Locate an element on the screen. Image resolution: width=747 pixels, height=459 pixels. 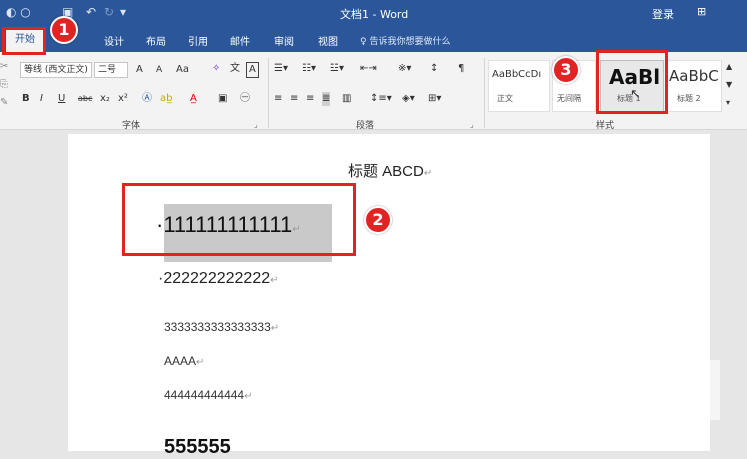
styles-more-icon: ▾ is located at coordinates (728, 103).